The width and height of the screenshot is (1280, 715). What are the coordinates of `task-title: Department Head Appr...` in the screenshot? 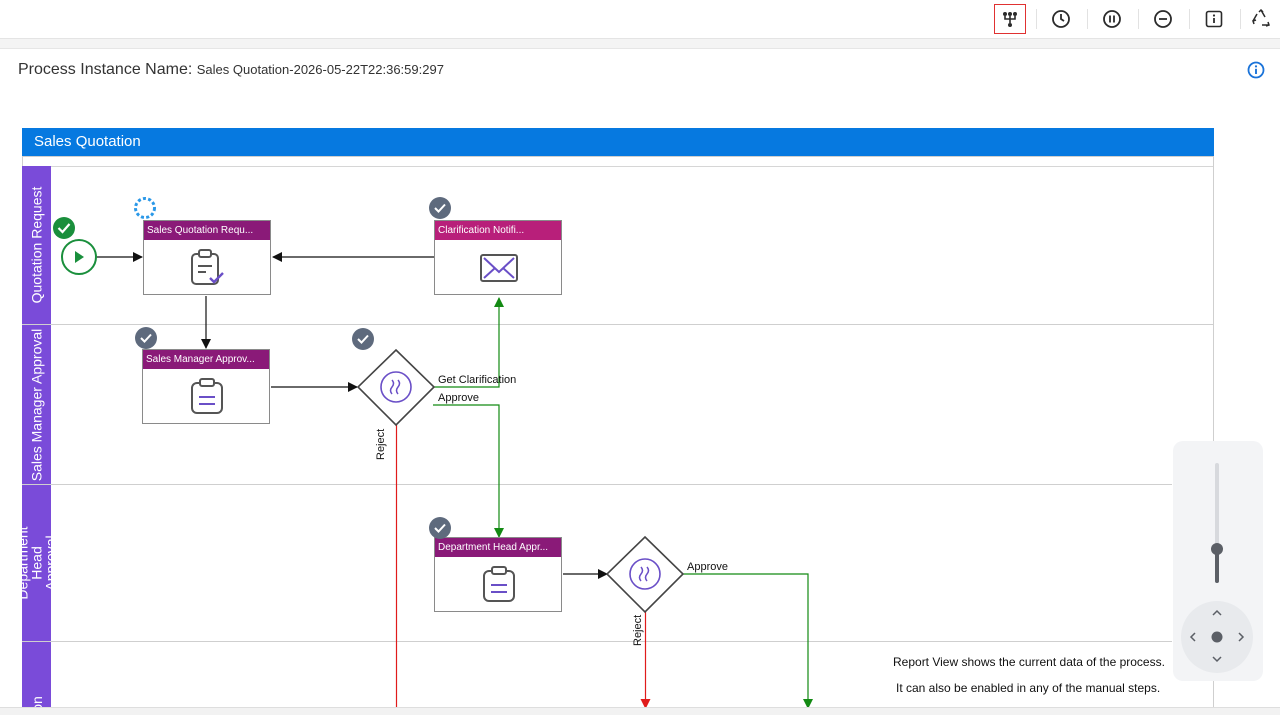 It's located at (498, 547).